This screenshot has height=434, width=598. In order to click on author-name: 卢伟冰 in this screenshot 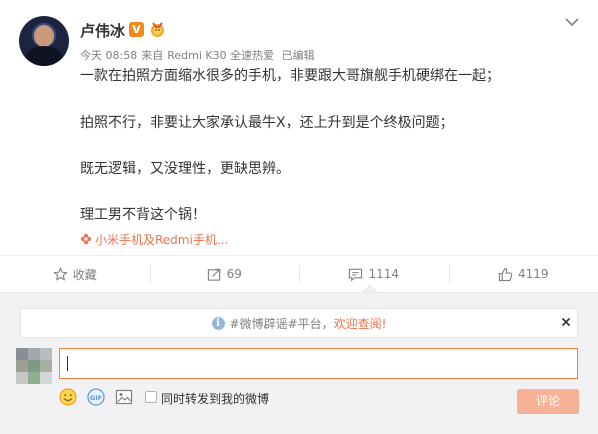, I will do `click(102, 30)`.